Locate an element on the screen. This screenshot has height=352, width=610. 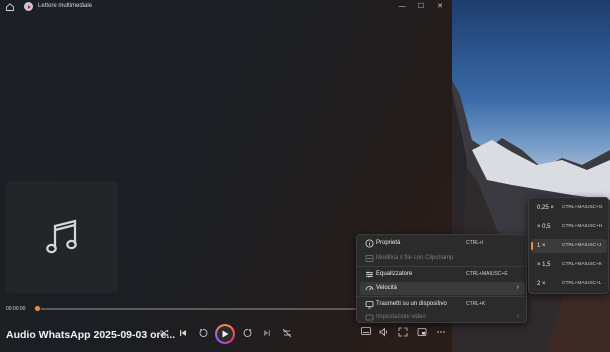
volume-icon is located at coordinates (383, 332).